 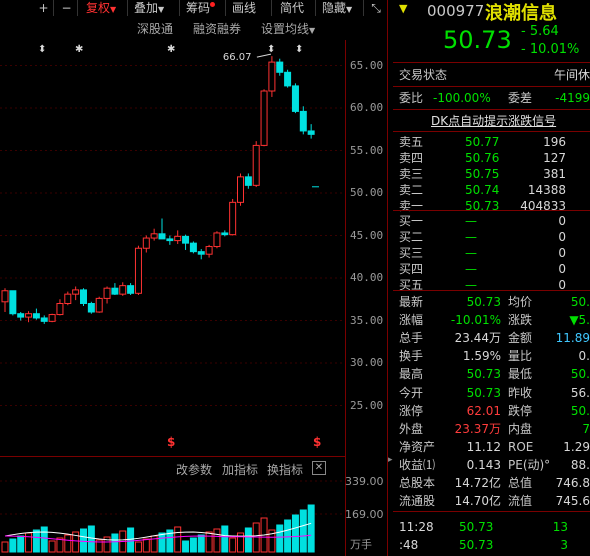 What do you see at coordinates (477, 338) in the screenshot?
I see `stat-value: 23.44万` at bounding box center [477, 338].